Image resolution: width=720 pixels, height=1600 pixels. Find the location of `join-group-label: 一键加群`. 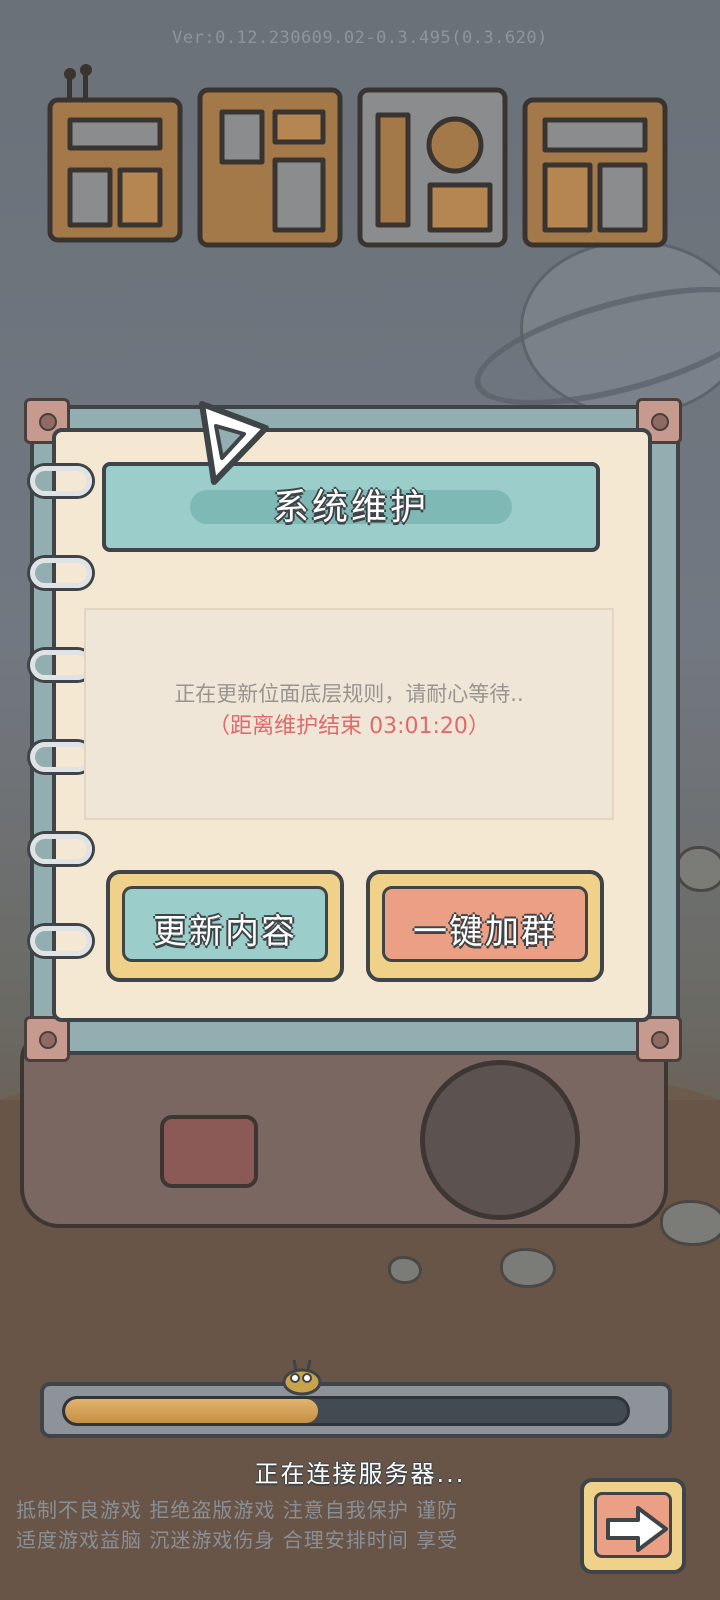

join-group-label: 一键加群 is located at coordinates (485, 932).